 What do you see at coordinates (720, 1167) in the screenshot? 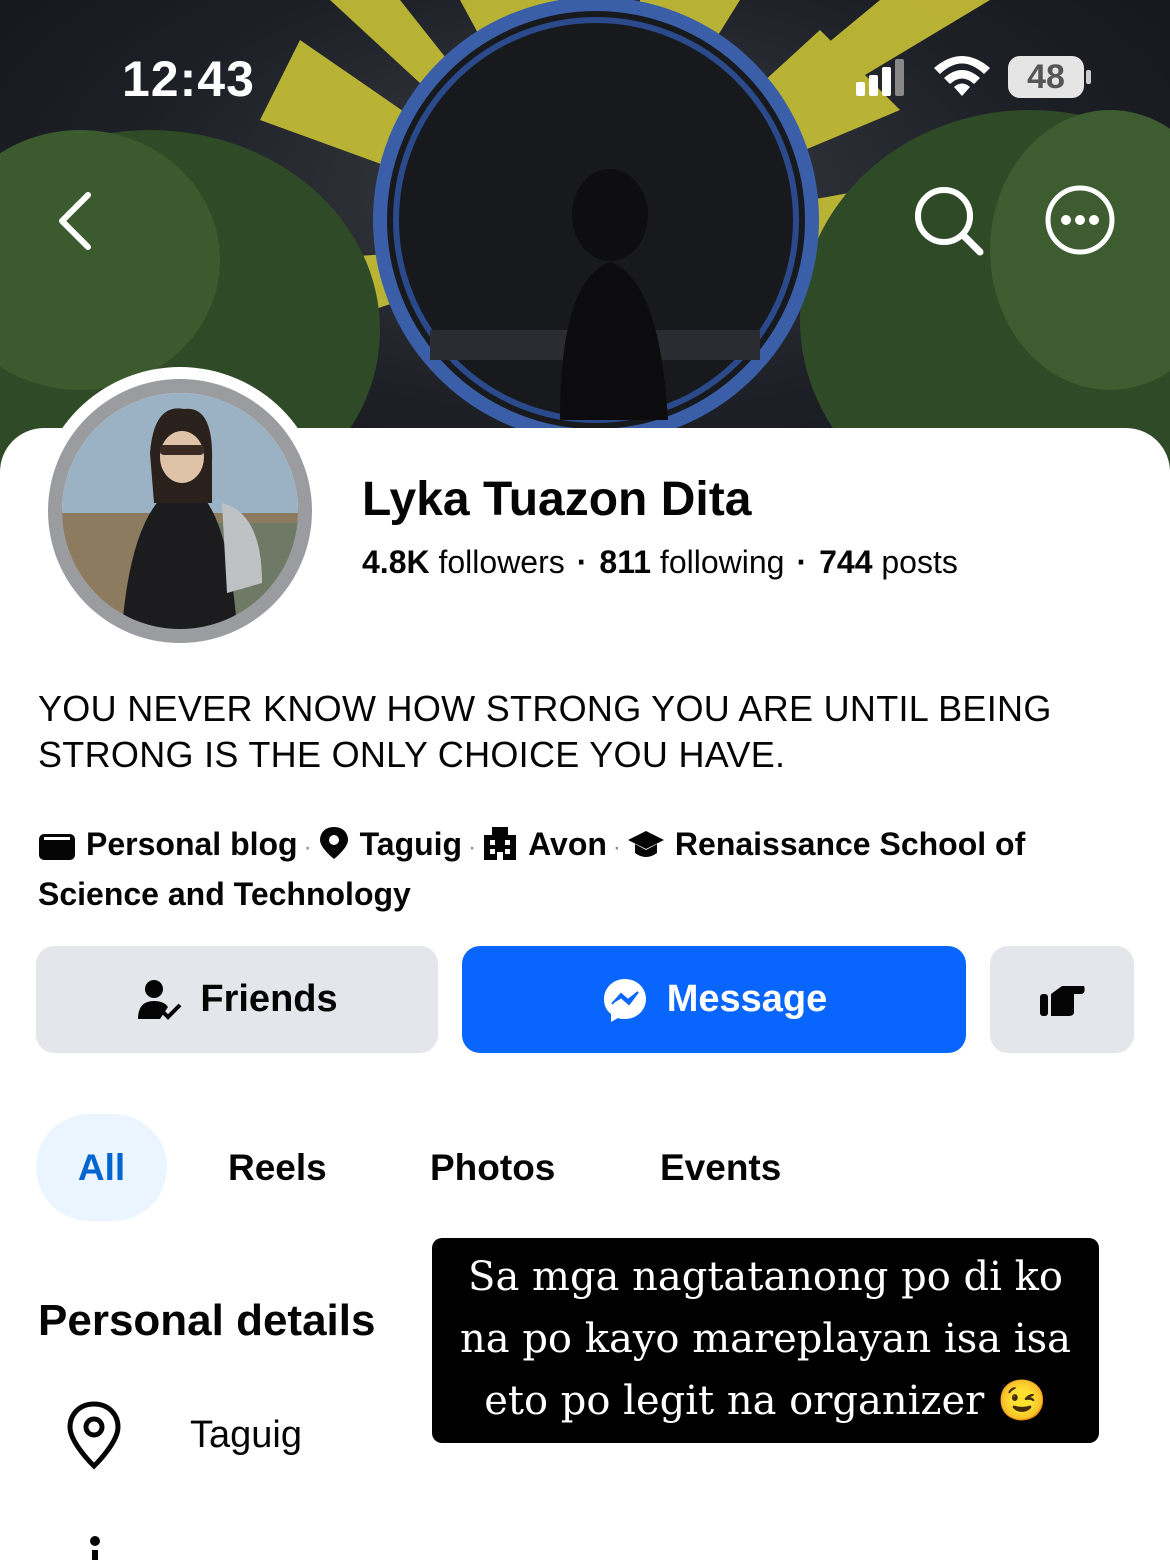
I see `tab-events: Events` at bounding box center [720, 1167].